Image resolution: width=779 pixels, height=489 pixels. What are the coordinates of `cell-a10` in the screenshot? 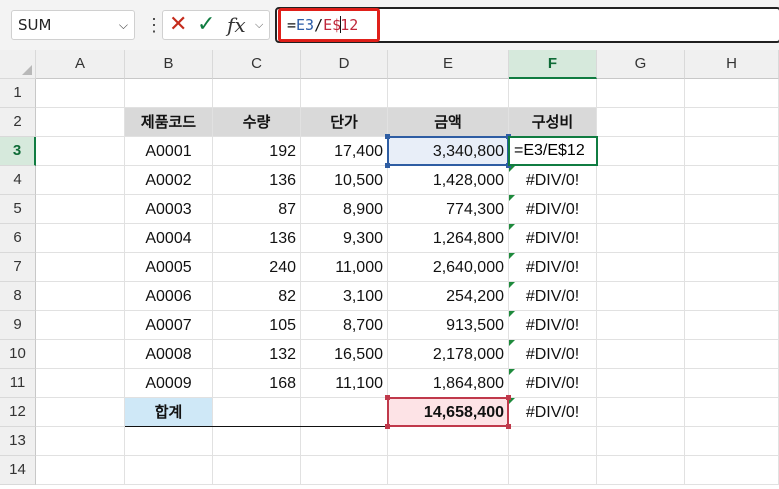 It's located at (80, 354).